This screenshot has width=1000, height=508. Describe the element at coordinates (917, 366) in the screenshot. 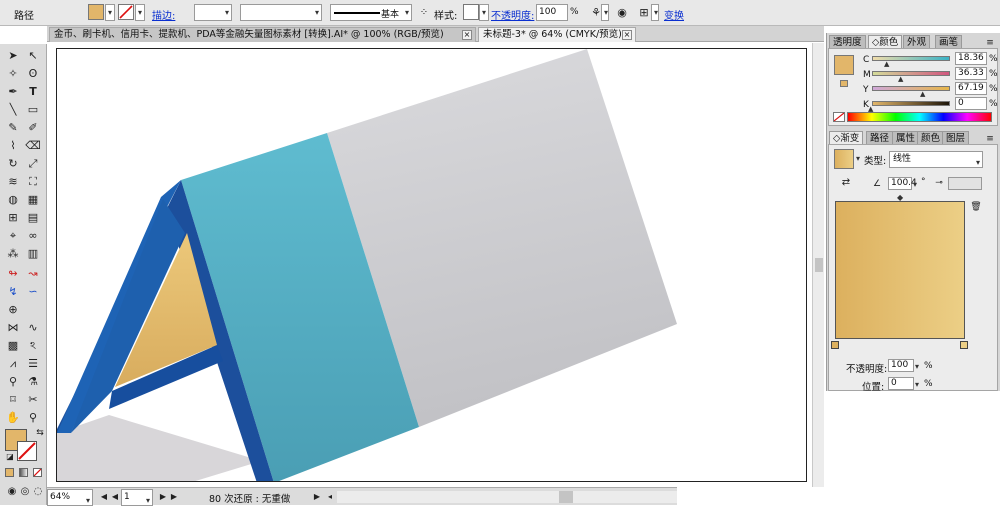

I see `stop-opacity-dropdown-icon: ▾` at that location.